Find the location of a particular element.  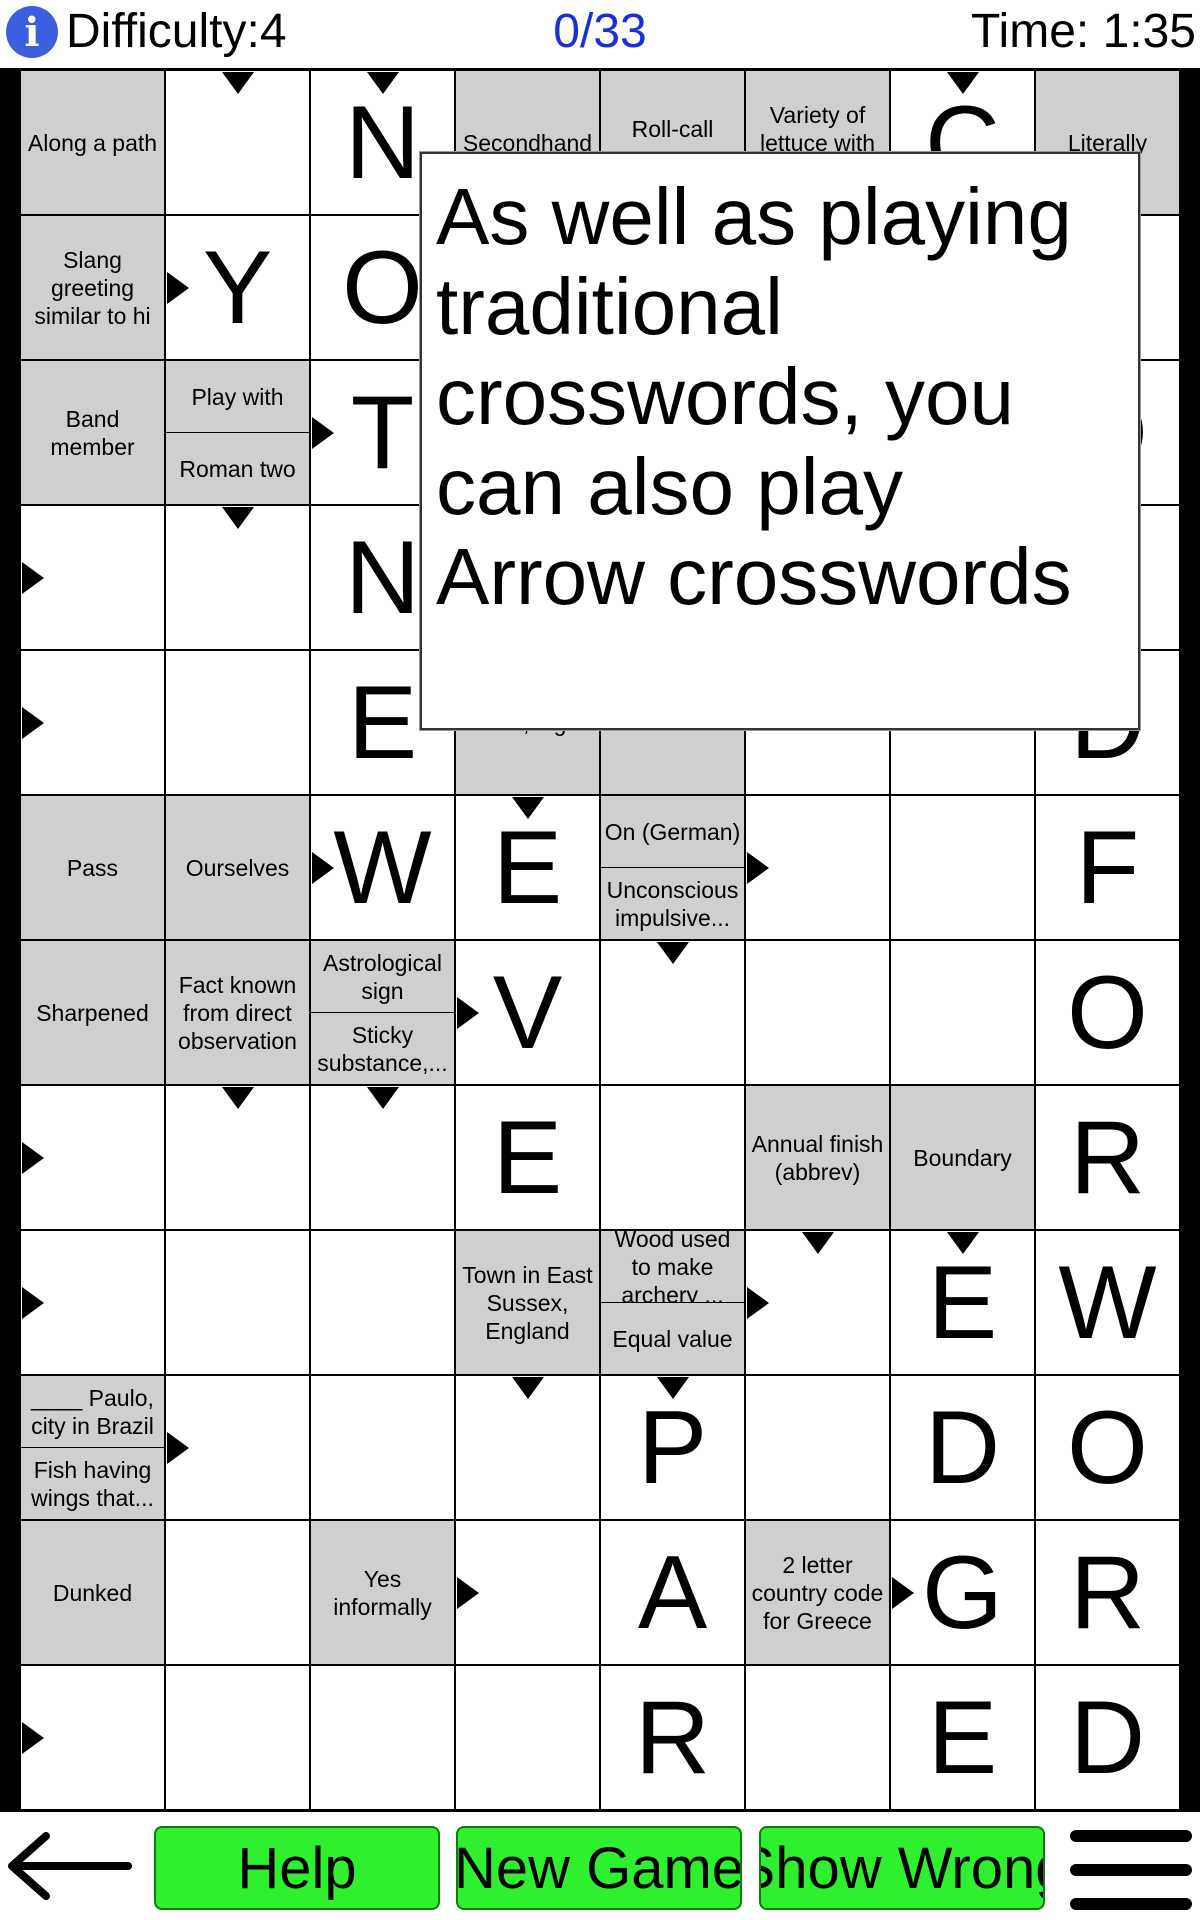

difficulty-label: Difficulty:4 is located at coordinates (176, 31).